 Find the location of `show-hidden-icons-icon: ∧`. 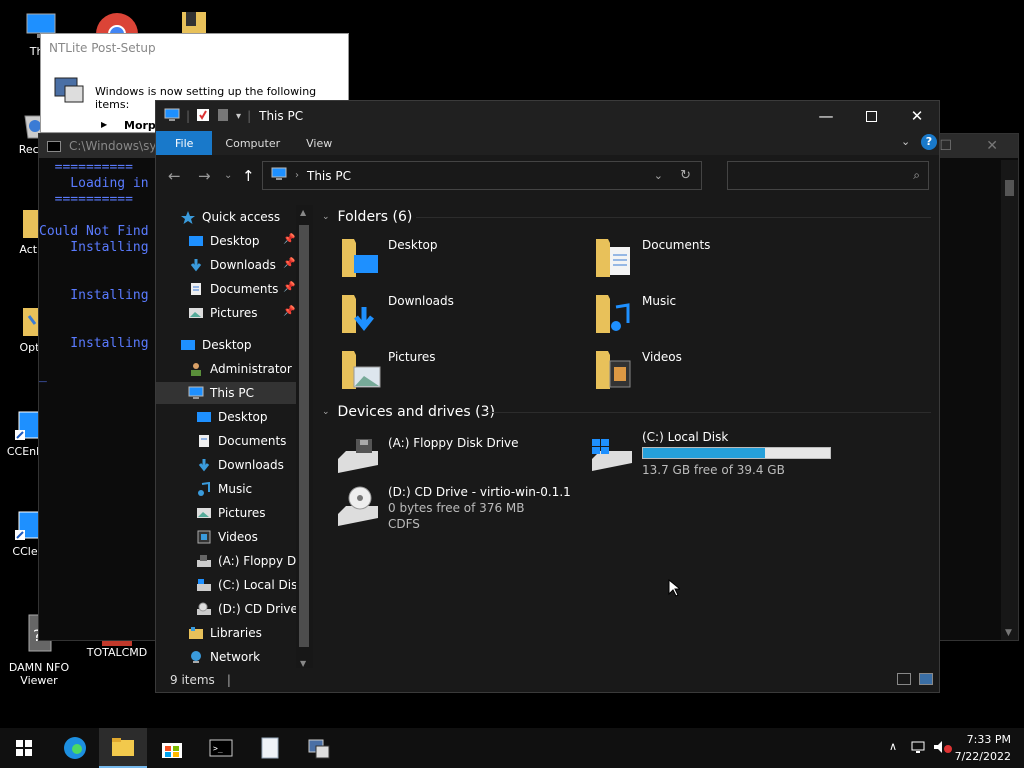

show-hidden-icons-icon: ∧ is located at coordinates (893, 746).